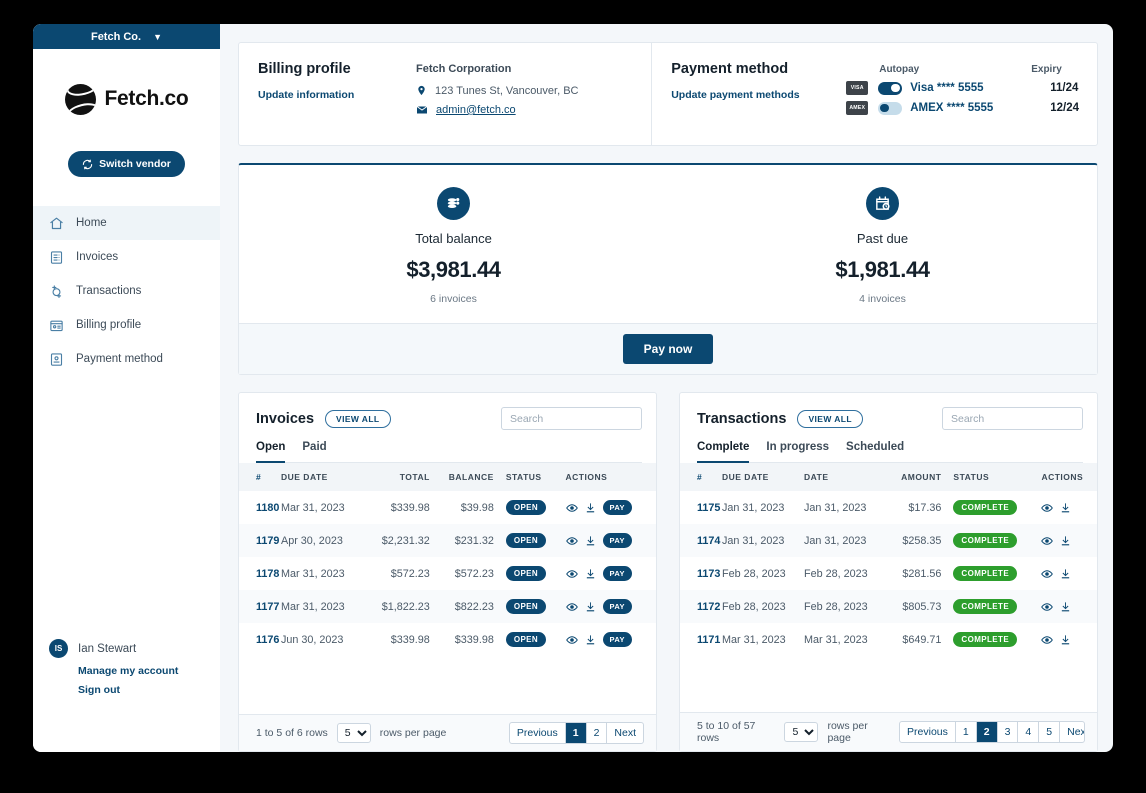 The width and height of the screenshot is (1146, 793). I want to click on transactions-rows-per-page-select: 5, so click(801, 732).